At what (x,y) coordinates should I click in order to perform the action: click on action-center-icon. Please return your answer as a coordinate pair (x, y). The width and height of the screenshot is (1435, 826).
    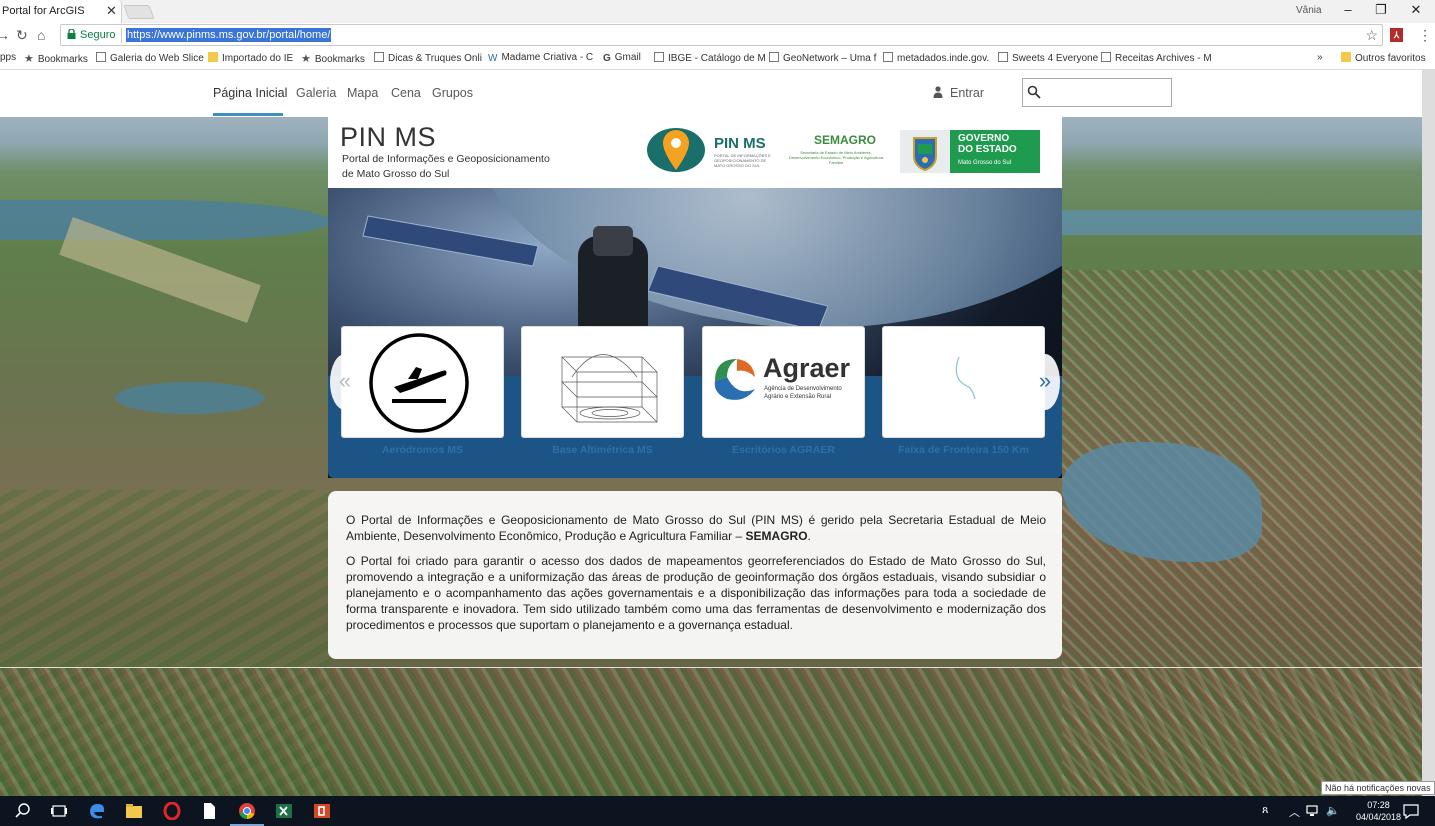
    Looking at the image, I should click on (1411, 811).